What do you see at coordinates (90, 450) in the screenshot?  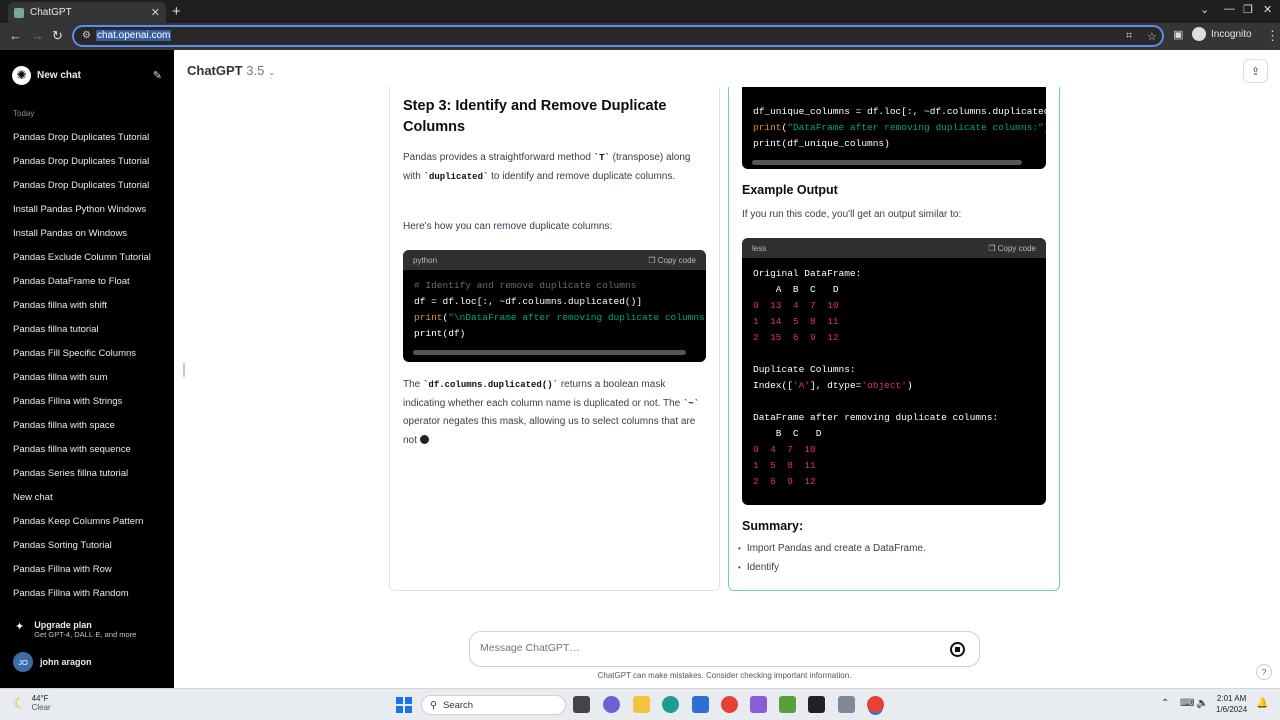 I see `history-item: Pandas fillna with sequence` at bounding box center [90, 450].